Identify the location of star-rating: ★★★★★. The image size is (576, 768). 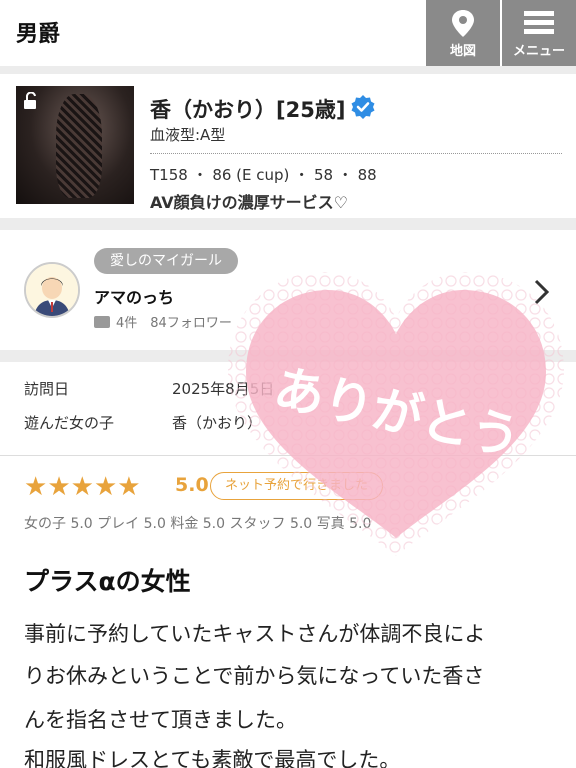
(82, 487).